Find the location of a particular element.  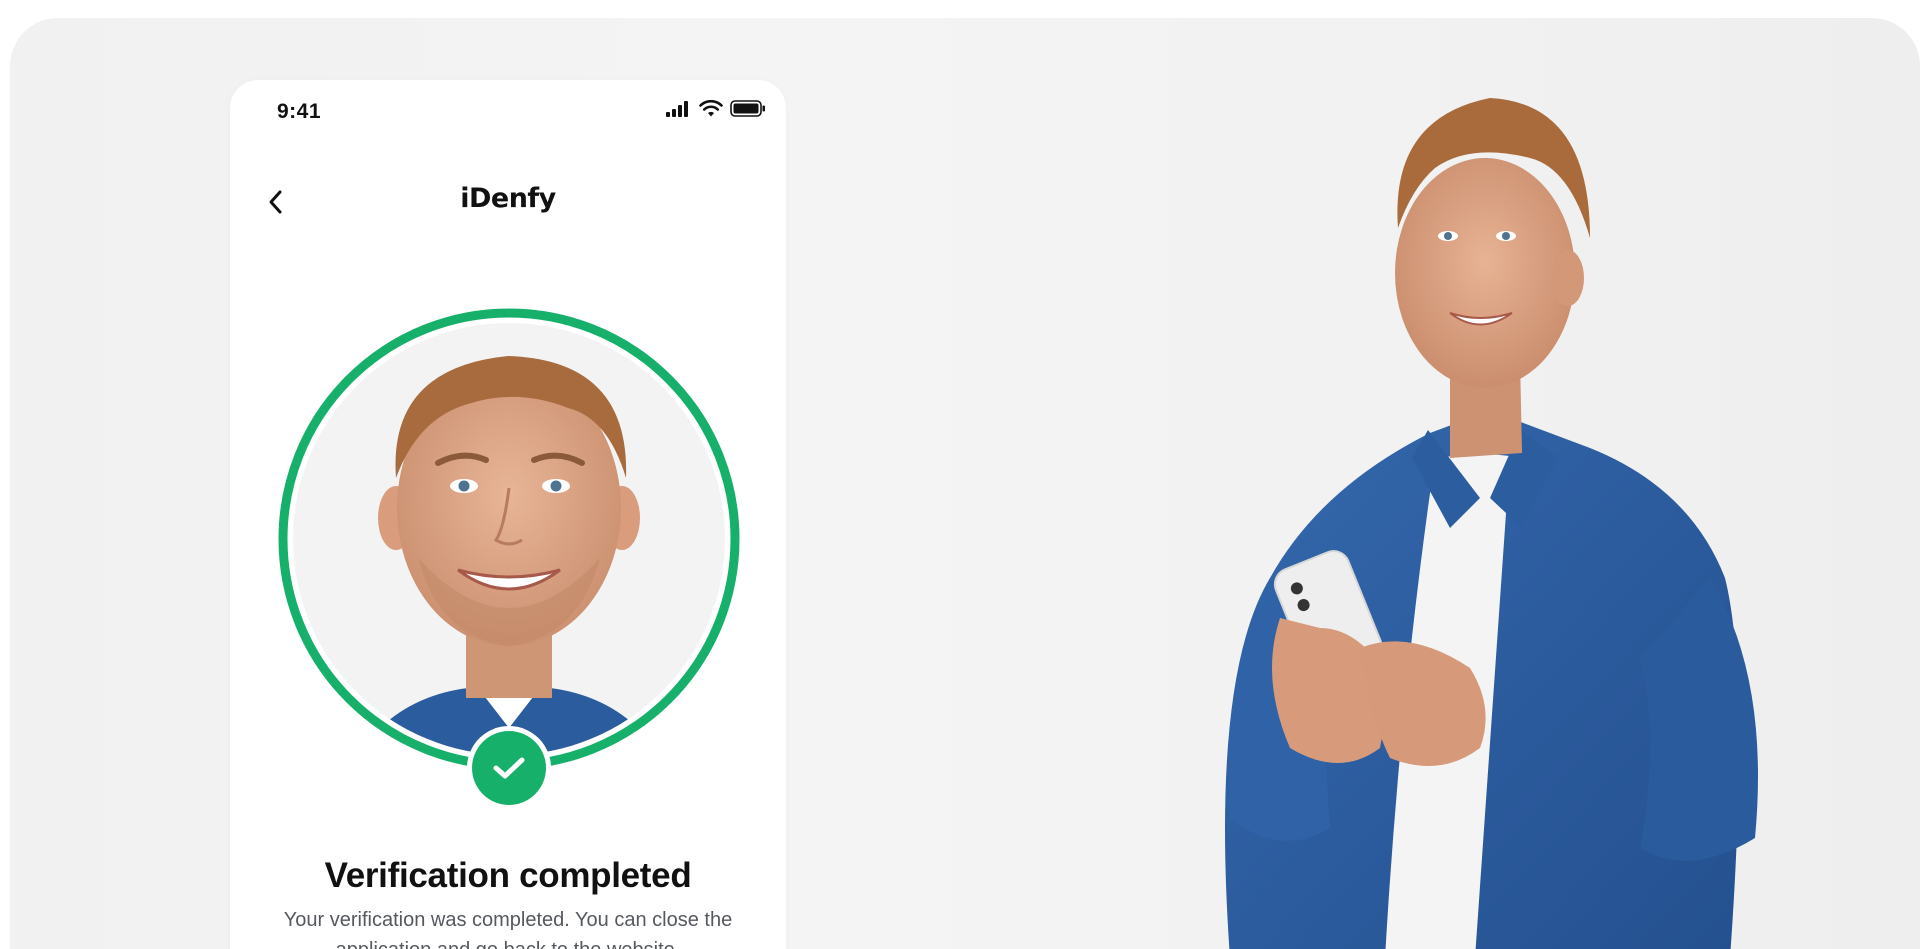

verified-badge is located at coordinates (509, 768).